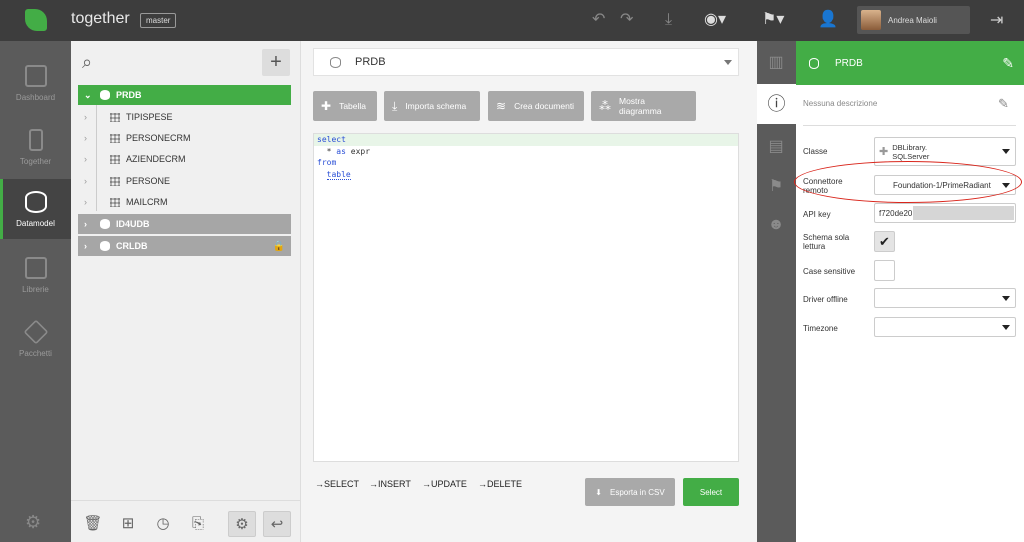 This screenshot has width=1024, height=542. What do you see at coordinates (352, 106) in the screenshot?
I see `button-label: Tabella` at bounding box center [352, 106].